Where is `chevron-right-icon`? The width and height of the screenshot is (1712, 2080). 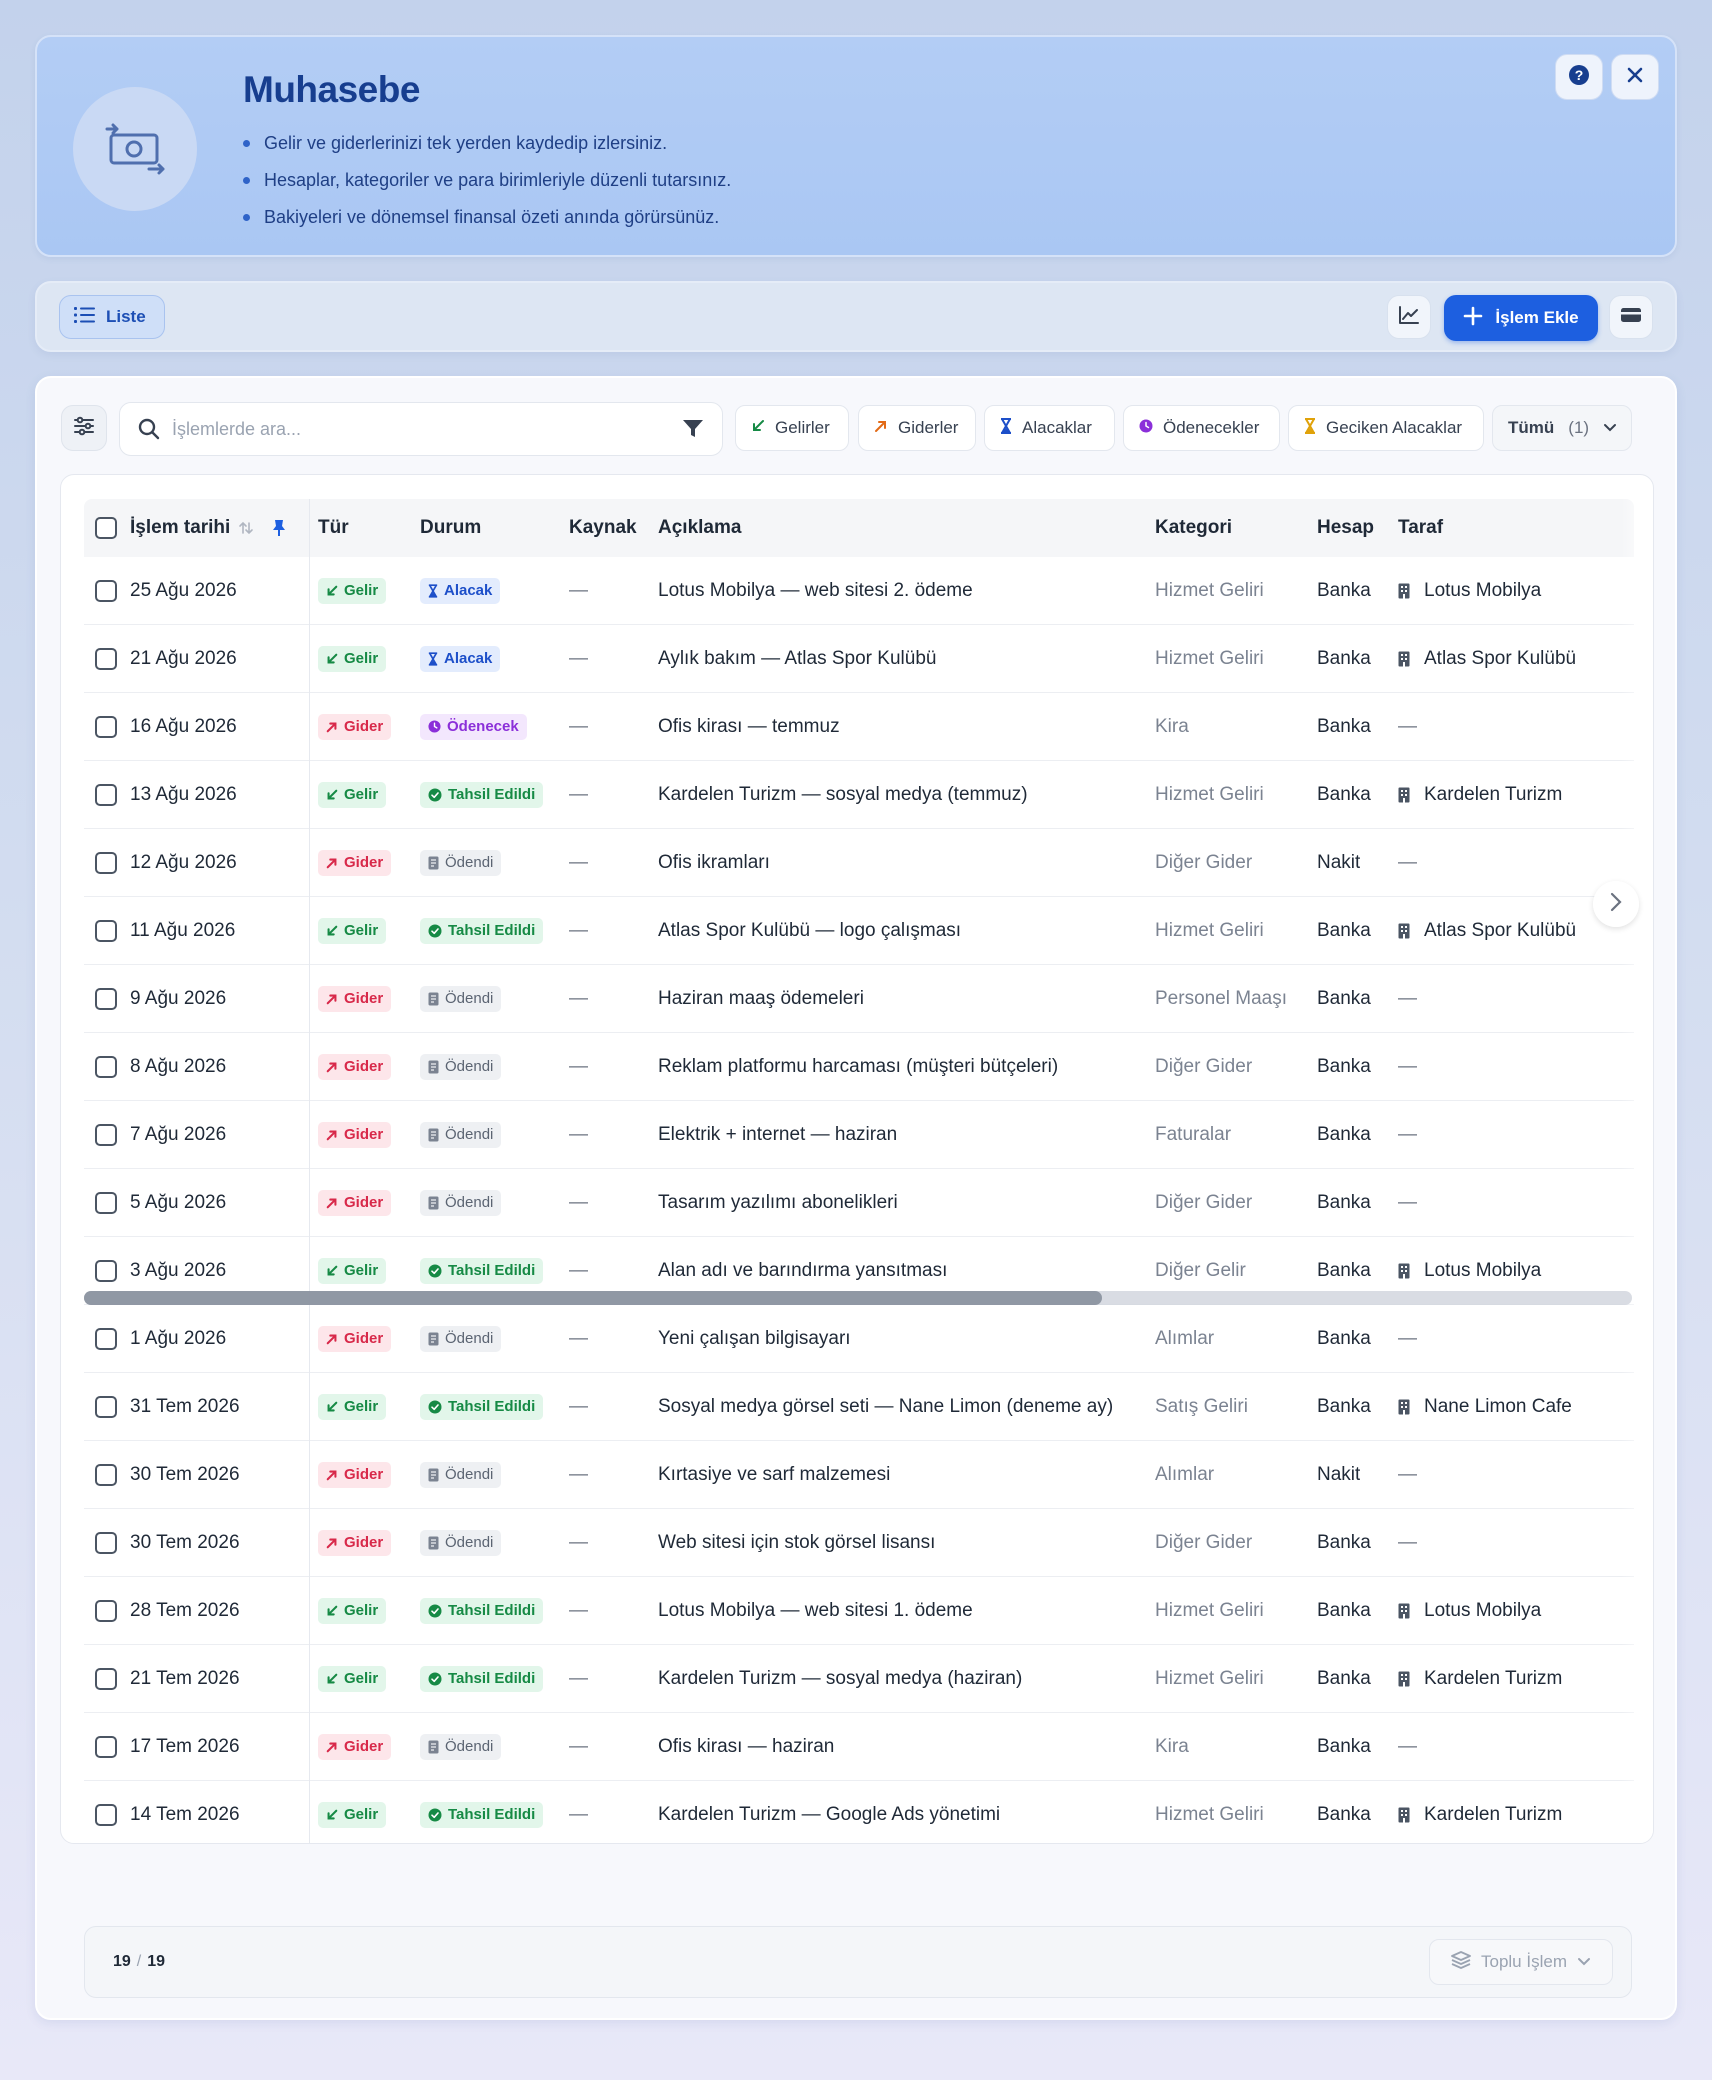 chevron-right-icon is located at coordinates (1616, 904).